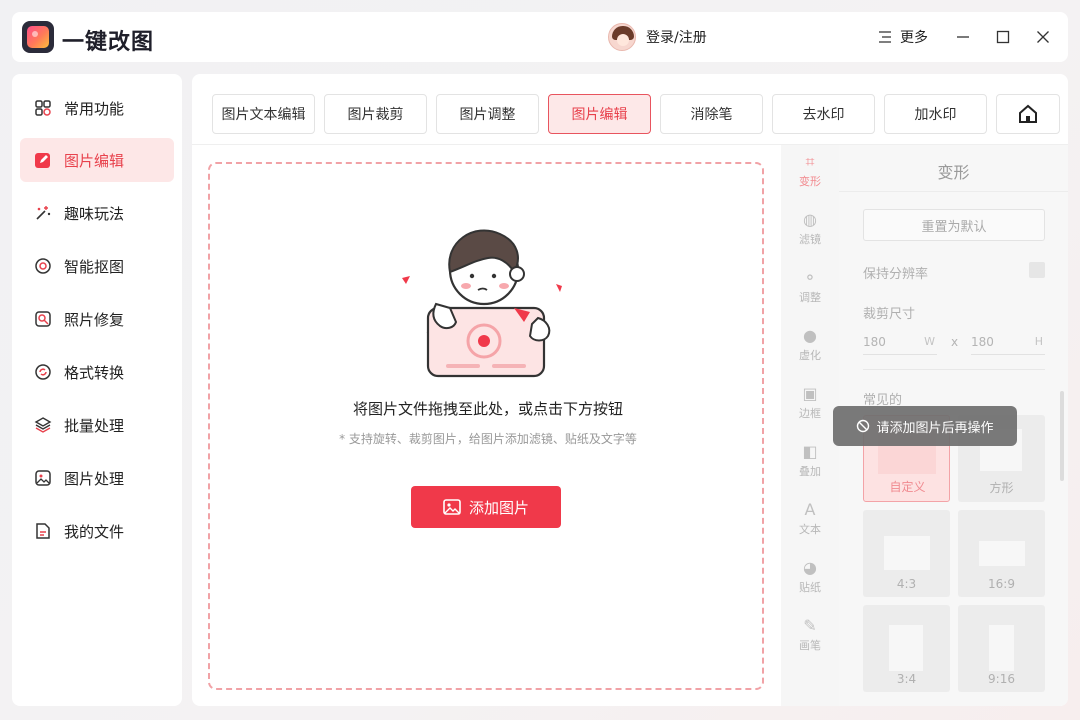 The width and height of the screenshot is (1080, 720). What do you see at coordinates (810, 471) in the screenshot?
I see `tool-label: 叠加` at bounding box center [810, 471].